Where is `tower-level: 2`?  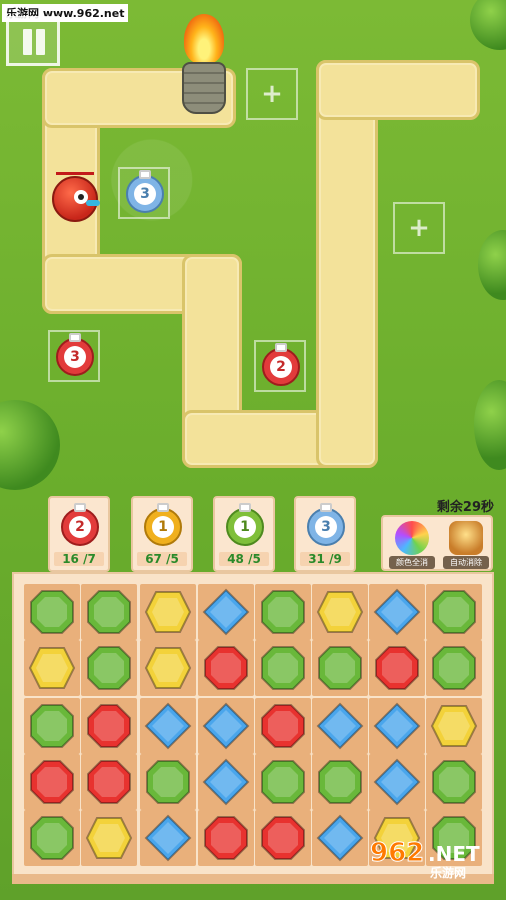 tower-level: 2 is located at coordinates (281, 367).